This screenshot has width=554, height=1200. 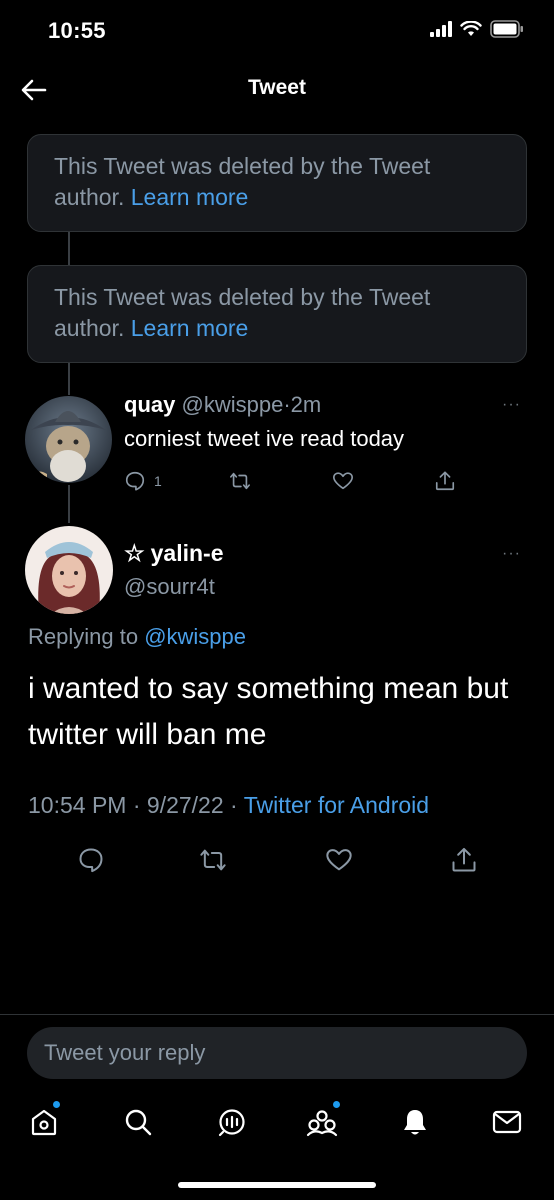 I want to click on avatar-yalin-e, so click(x=69, y=570).